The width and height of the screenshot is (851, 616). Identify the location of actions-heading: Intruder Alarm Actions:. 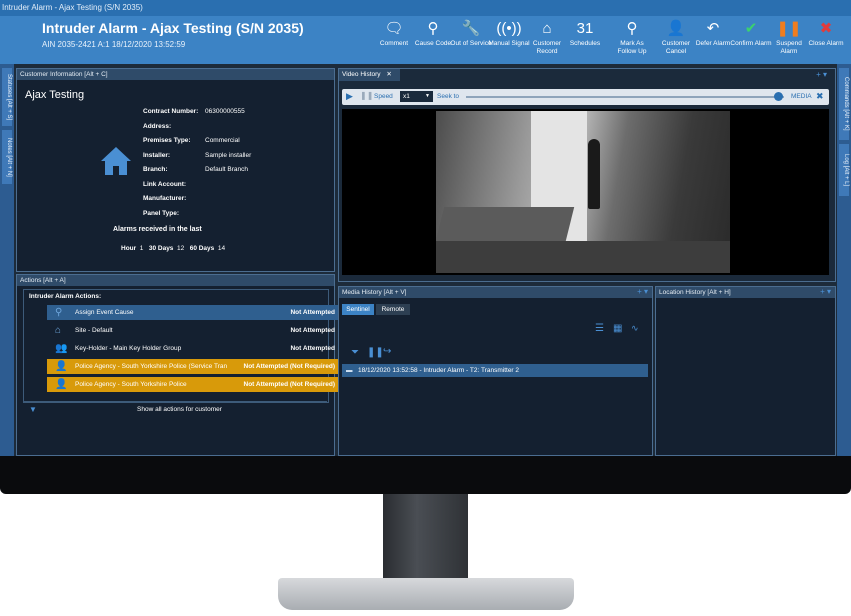
(65, 296).